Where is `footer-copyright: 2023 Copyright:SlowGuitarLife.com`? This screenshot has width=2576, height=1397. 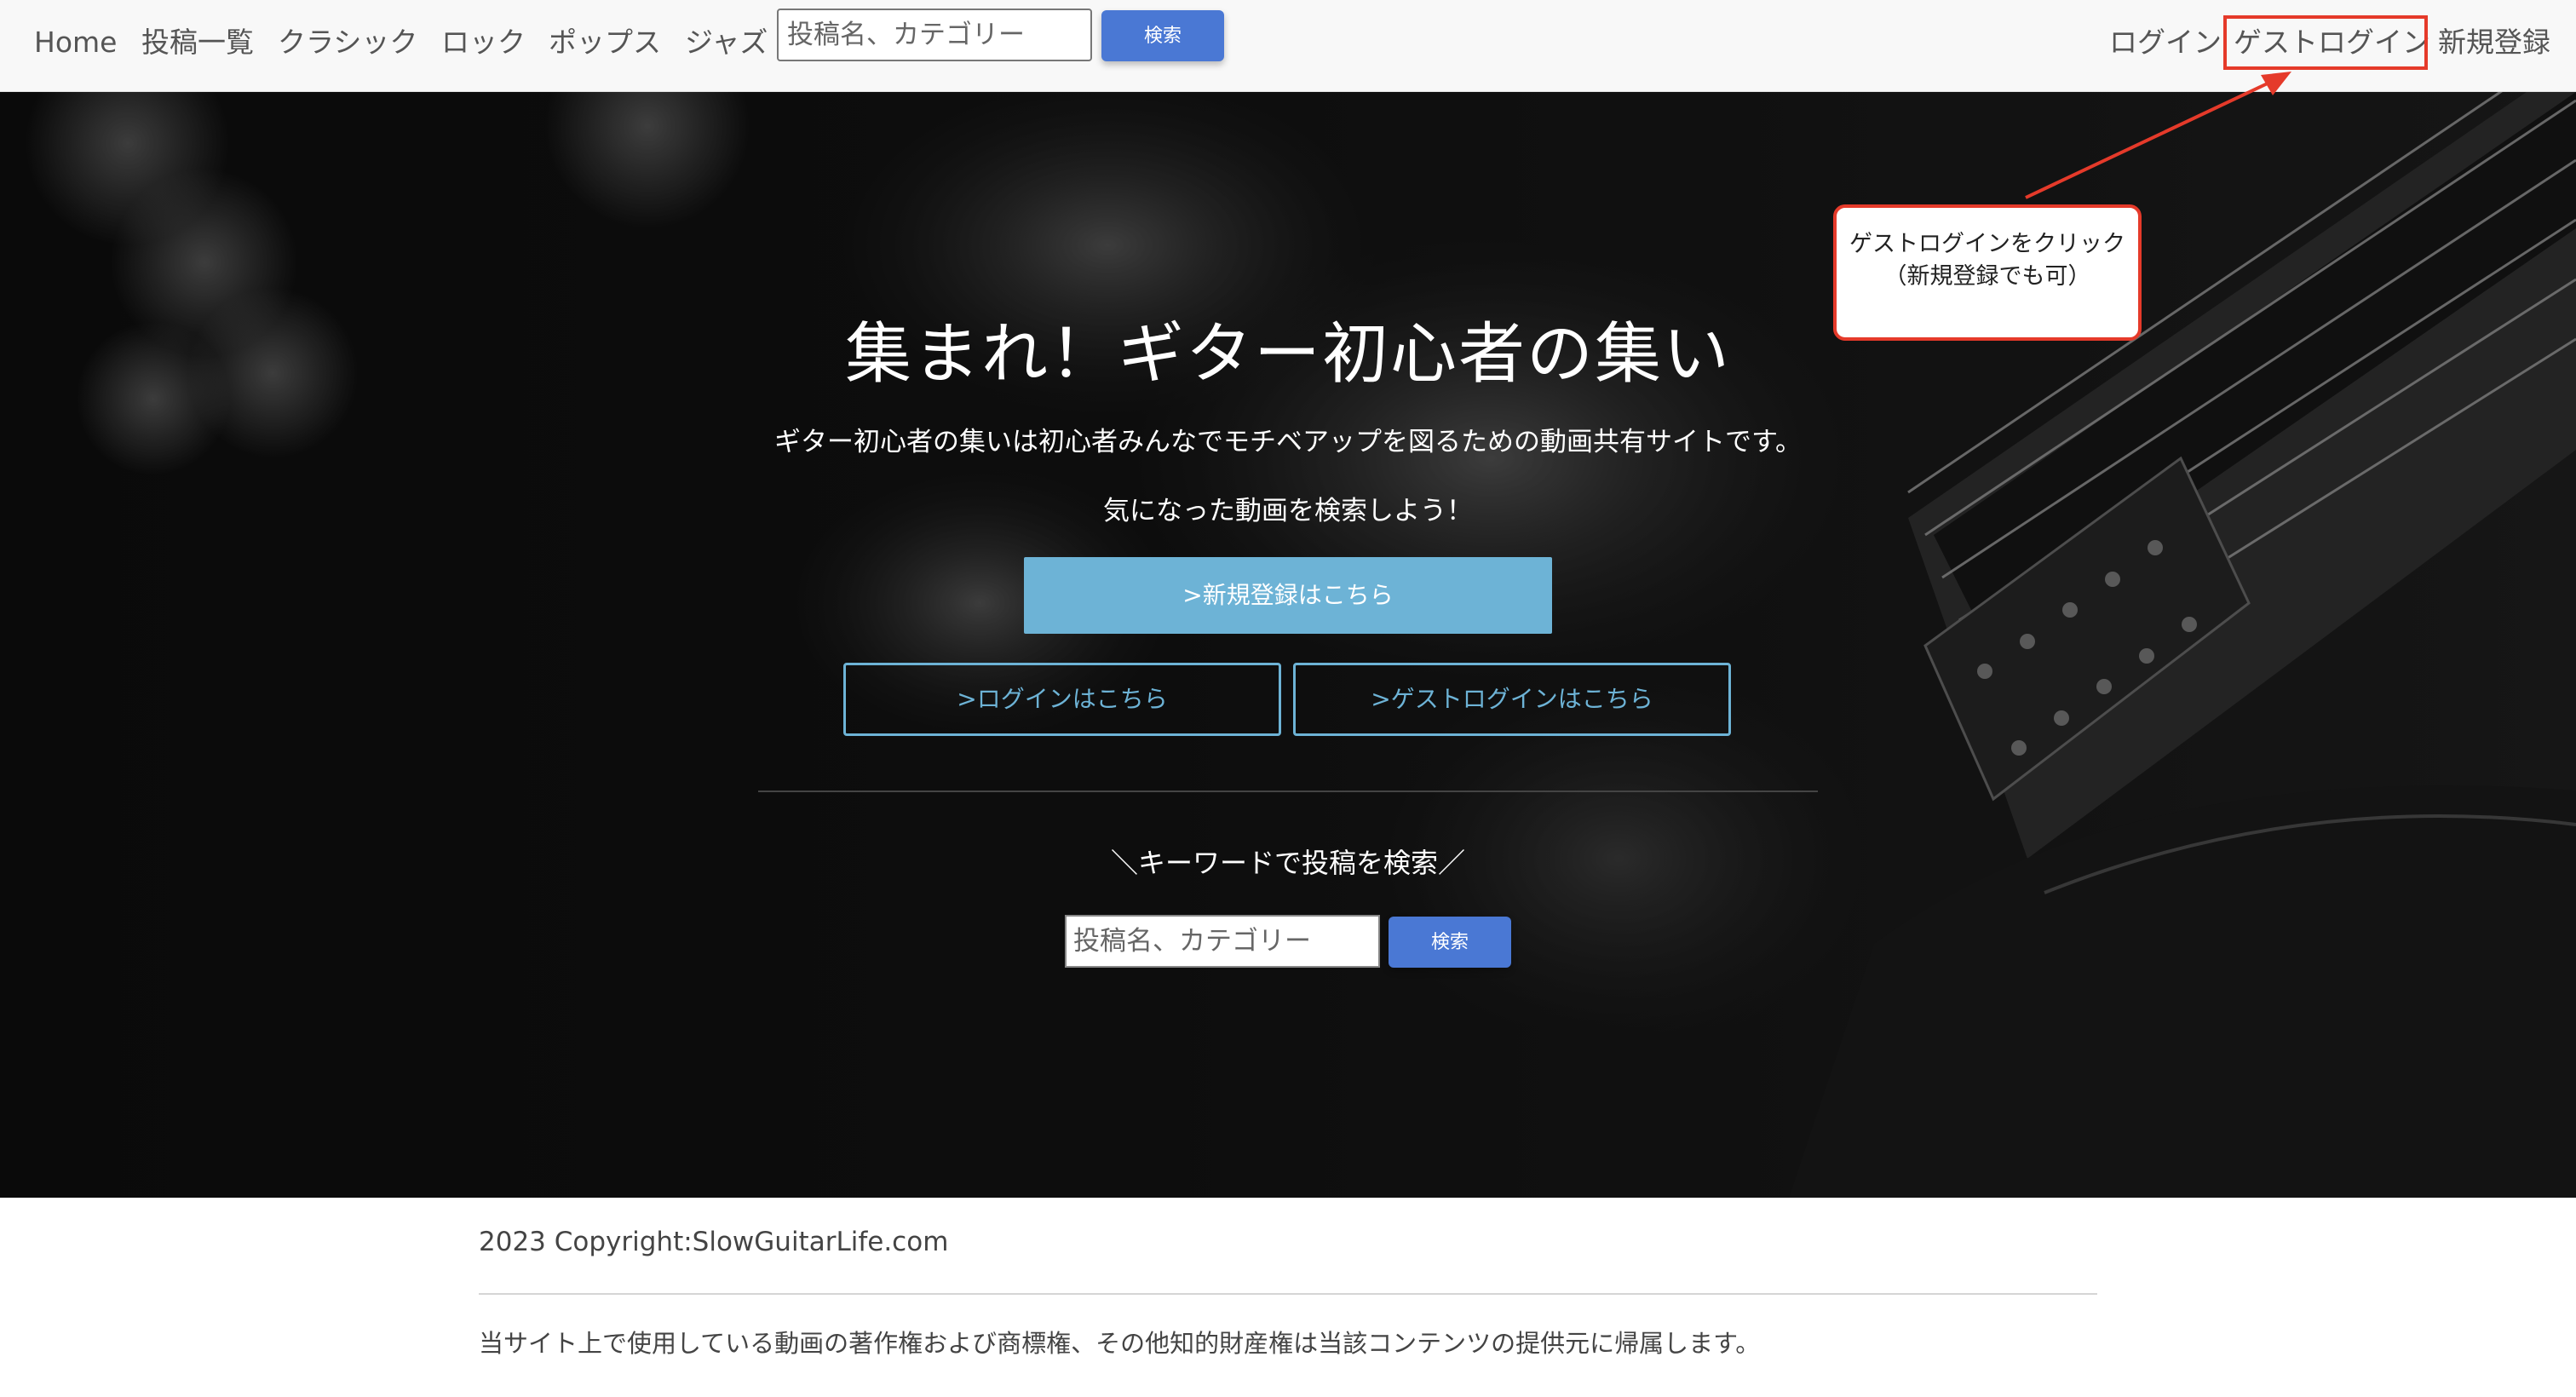
footer-copyright: 2023 Copyright:SlowGuitarLife.com is located at coordinates (714, 1242).